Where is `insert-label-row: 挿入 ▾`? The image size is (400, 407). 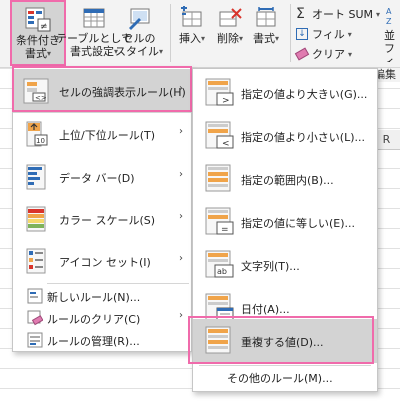
insert-label-row: 挿入 ▾ is located at coordinates (192, 38).